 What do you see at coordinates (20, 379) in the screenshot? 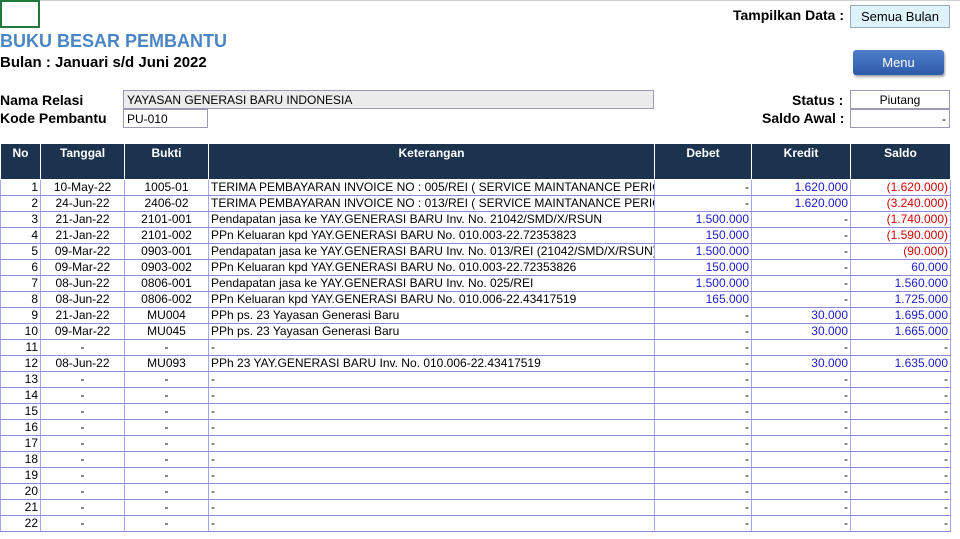
I see `cell-no: 13` at bounding box center [20, 379].